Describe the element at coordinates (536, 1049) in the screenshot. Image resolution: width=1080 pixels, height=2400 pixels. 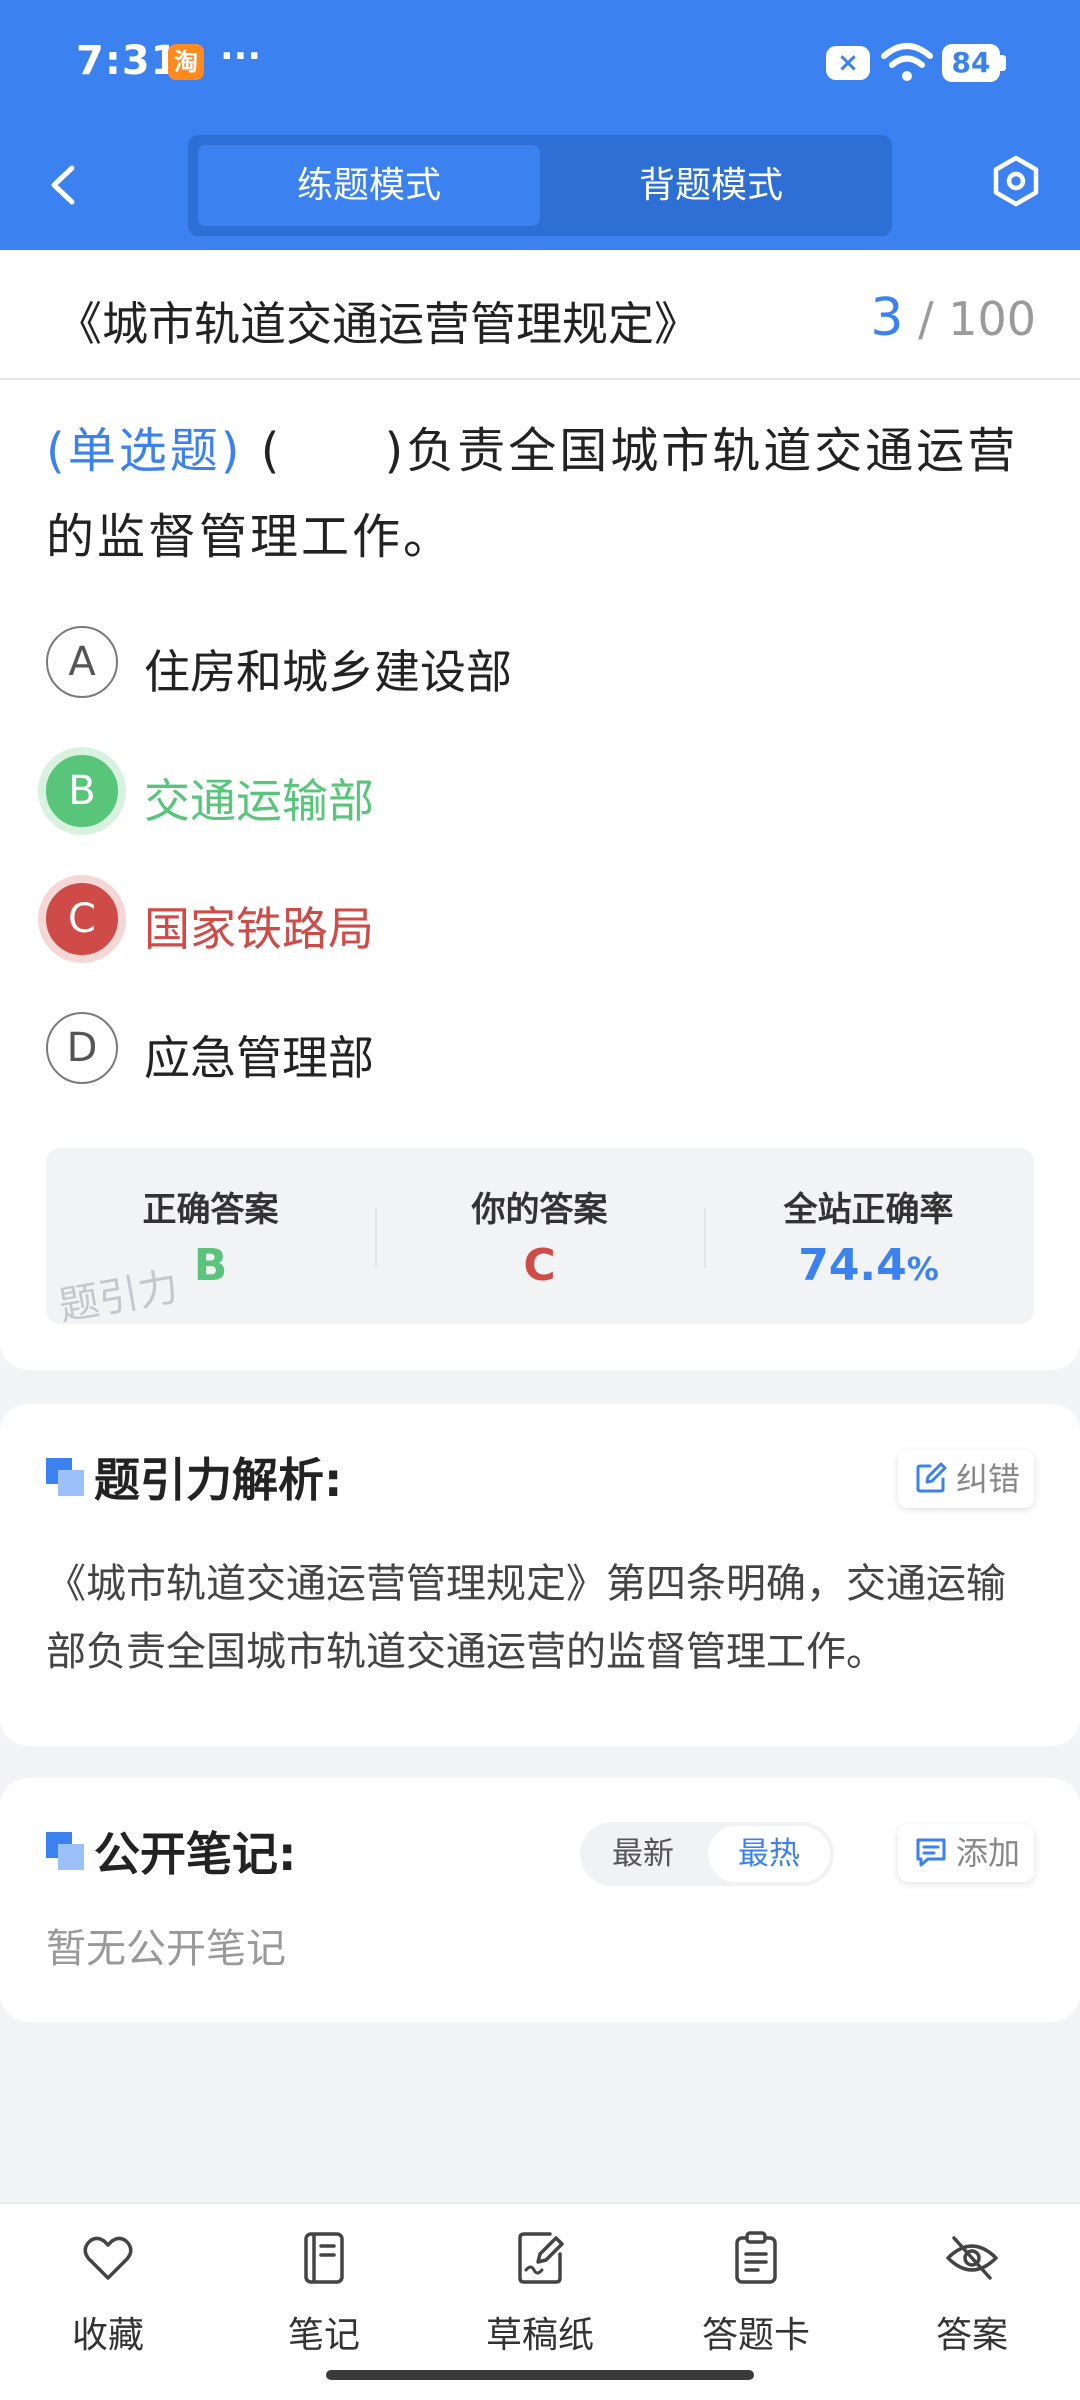
I see `option-d: D 应急管理部` at that location.